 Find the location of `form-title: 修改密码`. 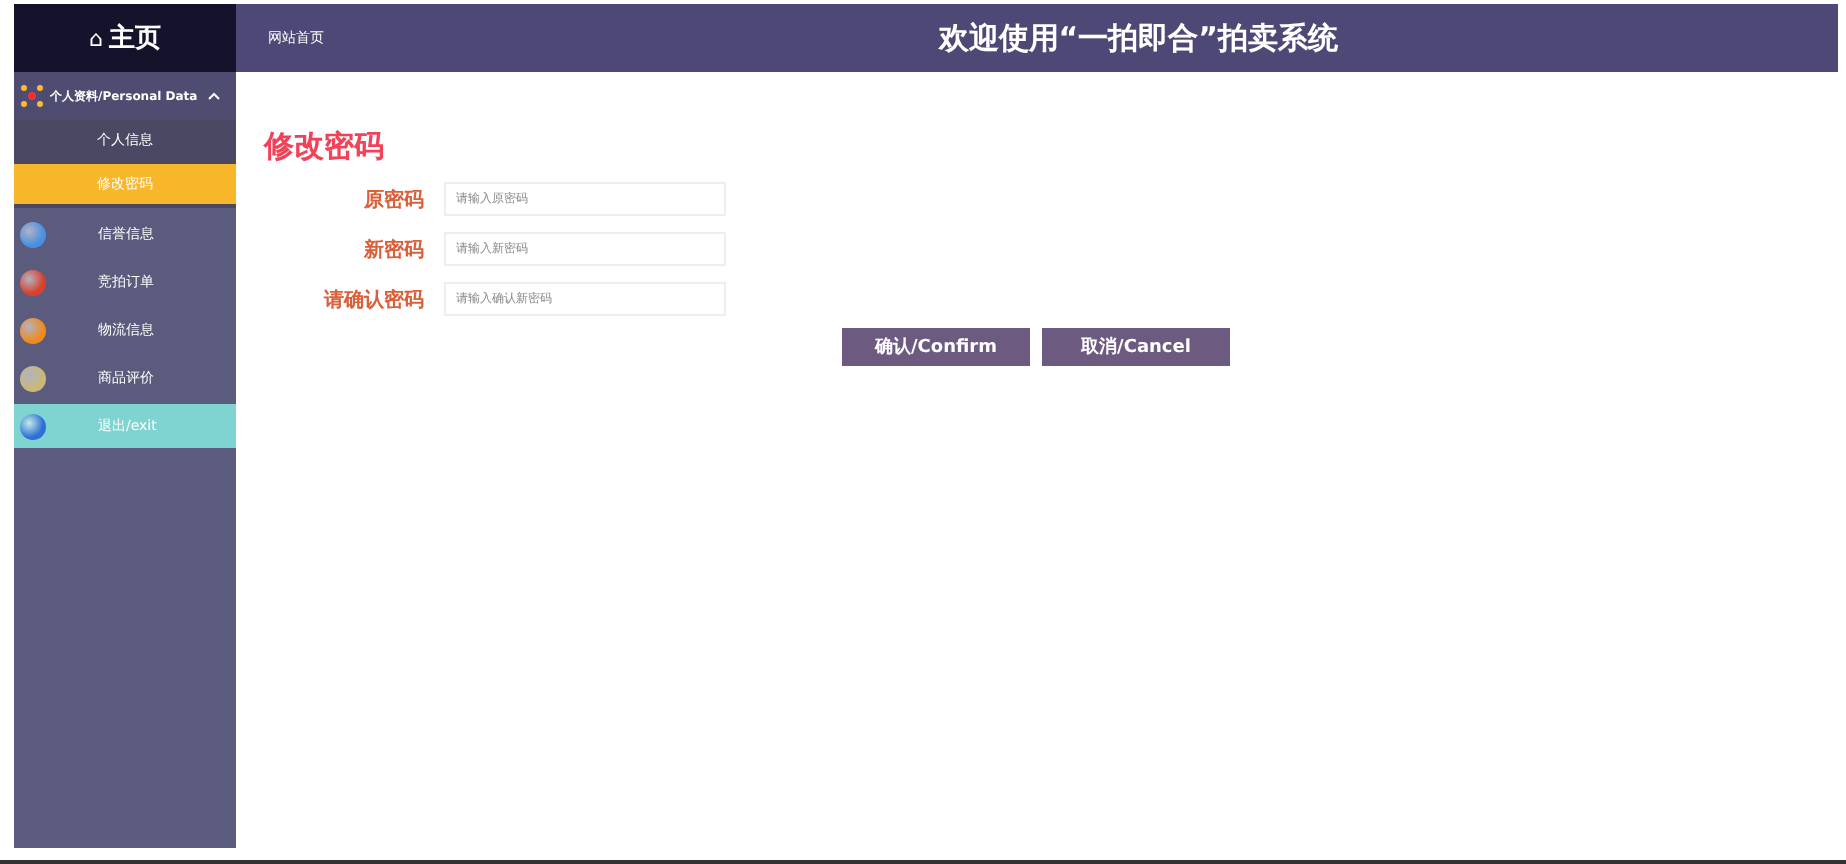

form-title: 修改密码 is located at coordinates (325, 147).